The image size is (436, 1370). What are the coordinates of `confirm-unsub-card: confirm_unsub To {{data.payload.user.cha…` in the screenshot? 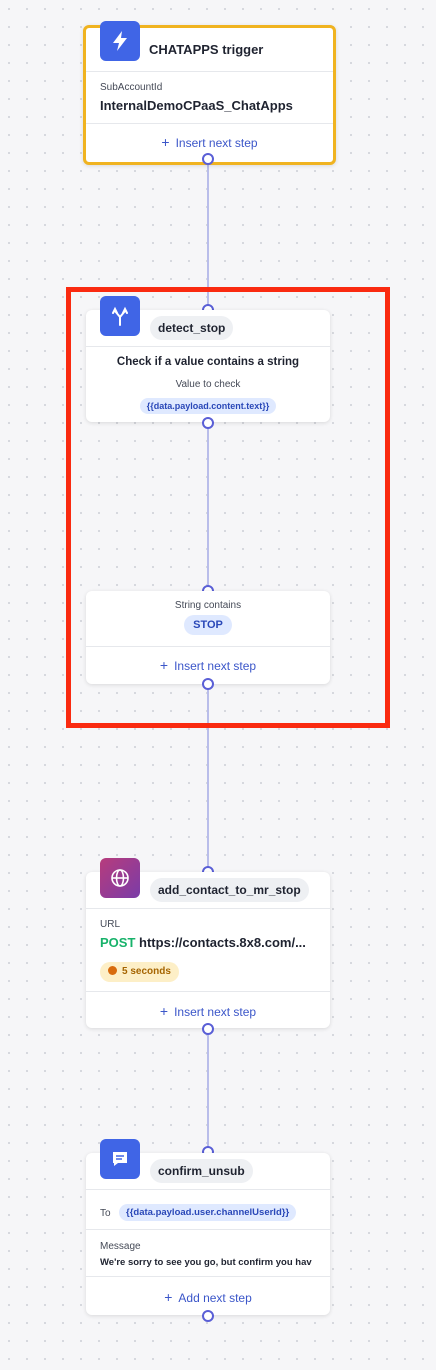 It's located at (208, 1227).